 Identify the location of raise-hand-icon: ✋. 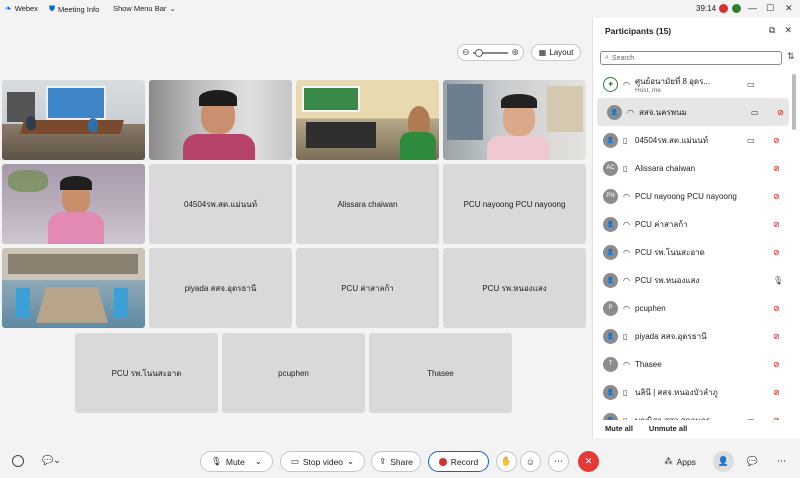
(506, 461).